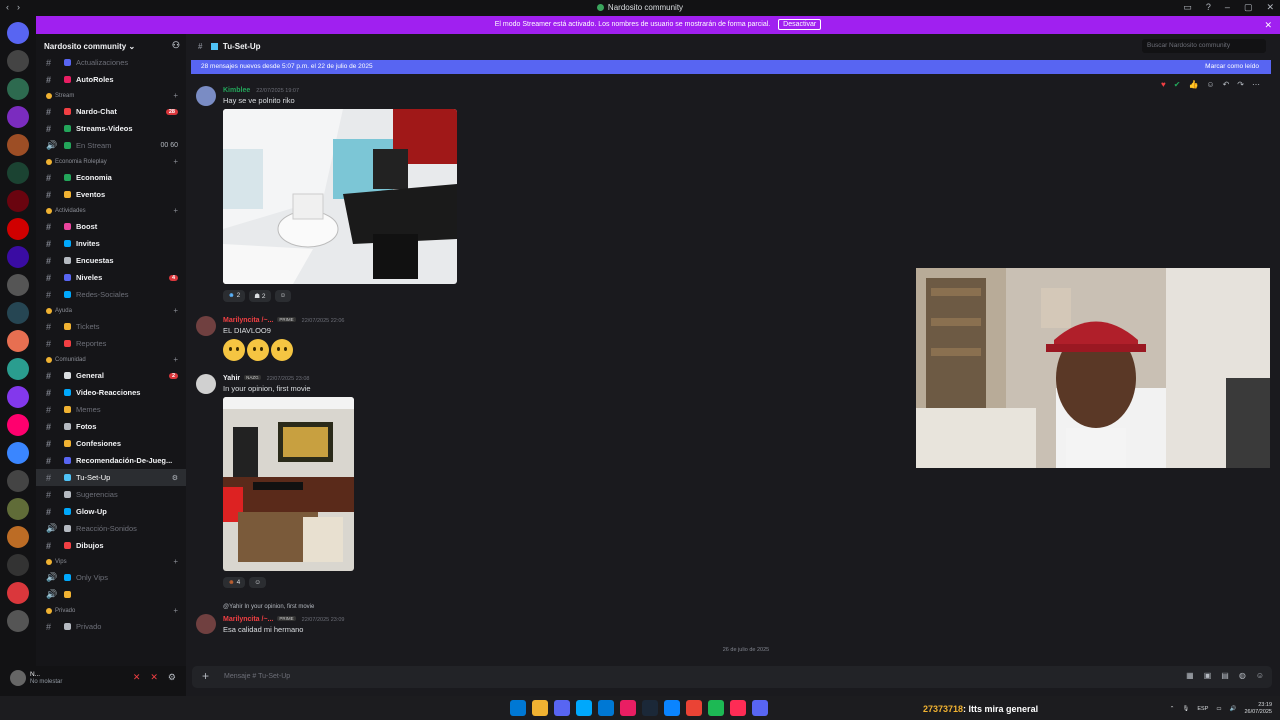 This screenshot has height=720, width=1280. What do you see at coordinates (1218, 709) in the screenshot?
I see `network-icon: ▭` at bounding box center [1218, 709].